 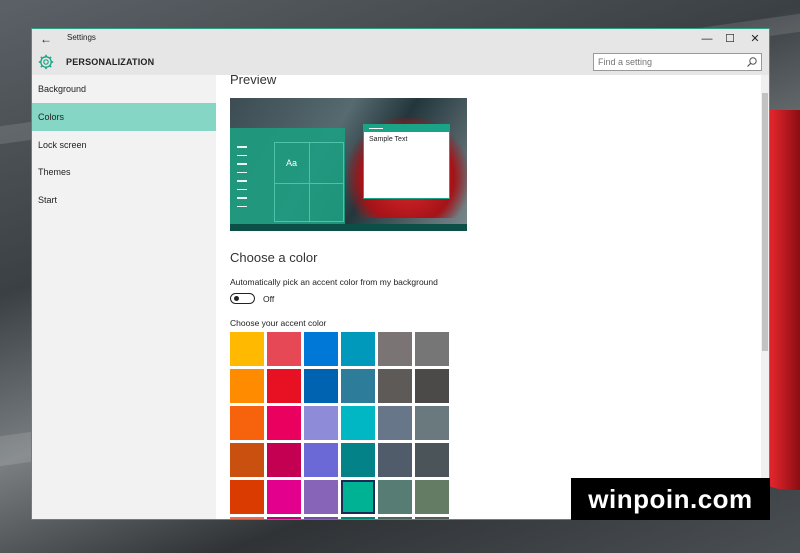 What do you see at coordinates (278, 323) in the screenshot?
I see `accent-color-label: Choose your accent color` at bounding box center [278, 323].